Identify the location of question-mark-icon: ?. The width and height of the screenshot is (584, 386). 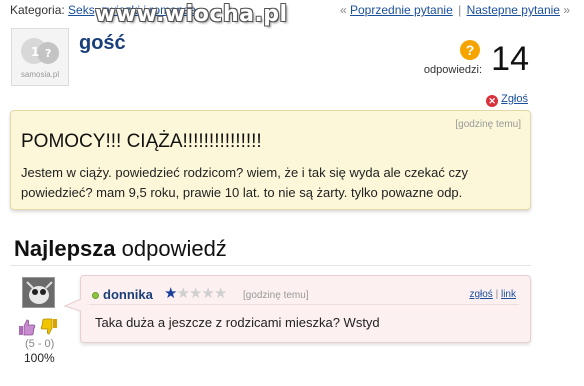
(470, 50).